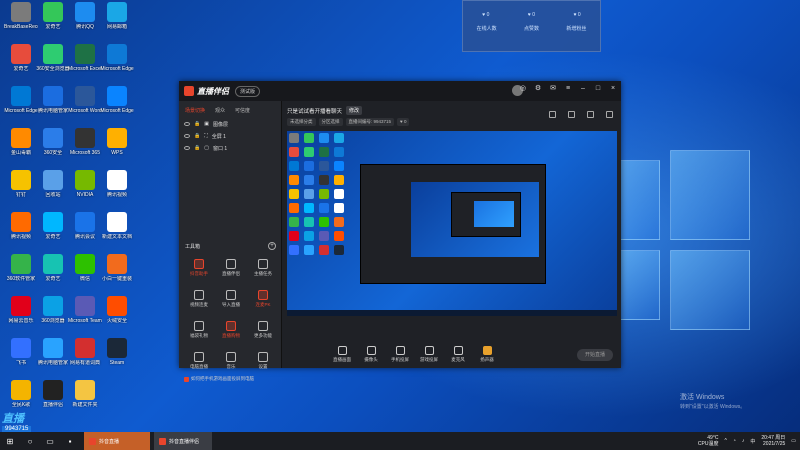 This screenshot has width=800, height=450. Describe the element at coordinates (248, 91) in the screenshot. I see `version-pill: 测试版` at that location.